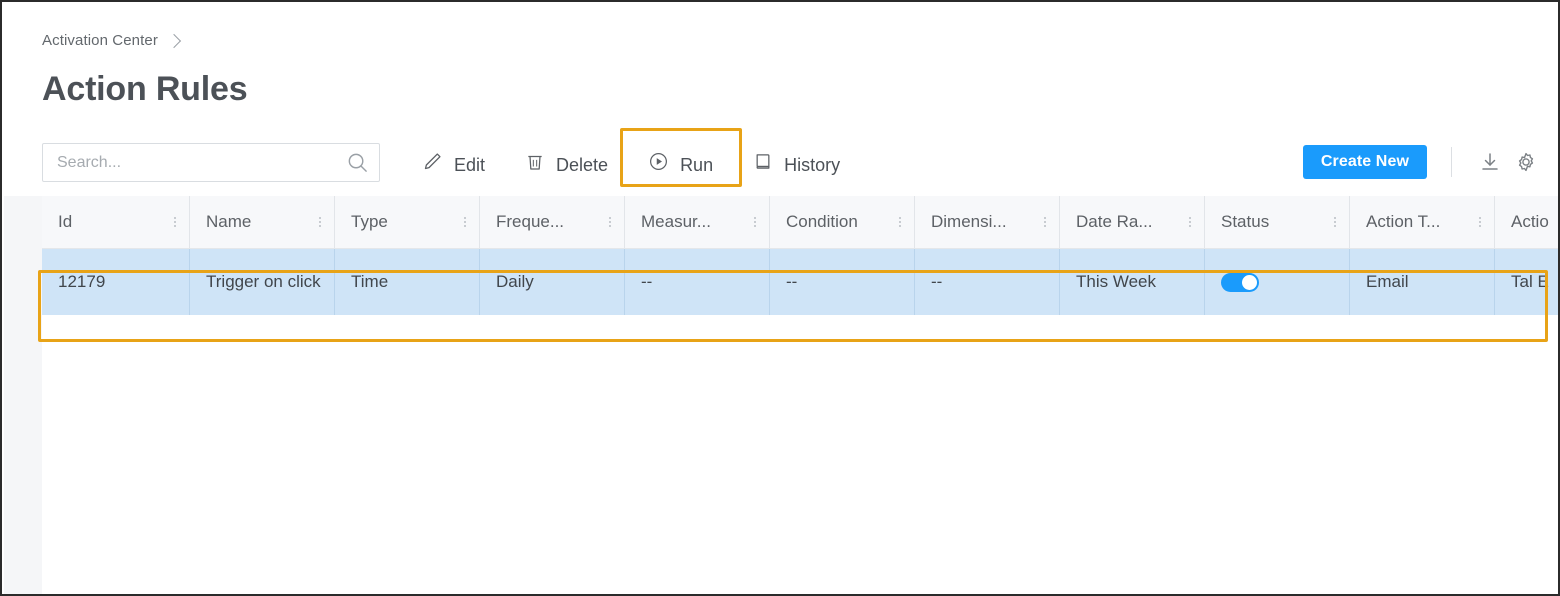 This screenshot has width=1560, height=596. Describe the element at coordinates (65, 221) in the screenshot. I see `column-header-label: Id` at that location.